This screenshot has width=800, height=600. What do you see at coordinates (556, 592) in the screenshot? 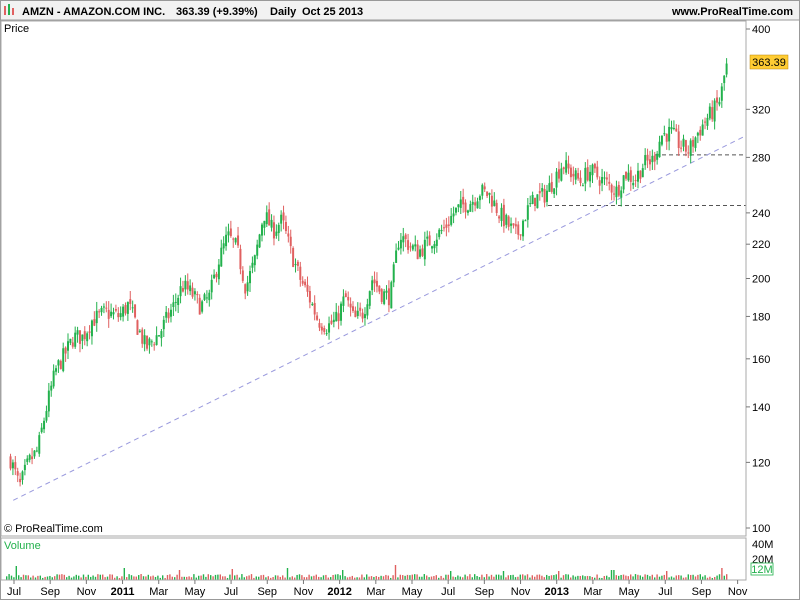
I see `time-tick-label: 2013` at bounding box center [556, 592].